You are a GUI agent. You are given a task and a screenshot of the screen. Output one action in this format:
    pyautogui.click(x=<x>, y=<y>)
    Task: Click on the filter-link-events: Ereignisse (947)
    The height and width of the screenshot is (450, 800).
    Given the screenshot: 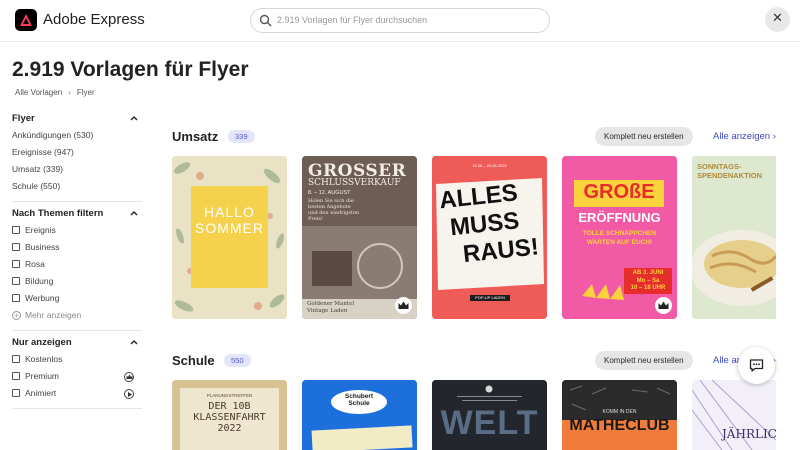 What is the action you would take?
    pyautogui.click(x=77, y=152)
    